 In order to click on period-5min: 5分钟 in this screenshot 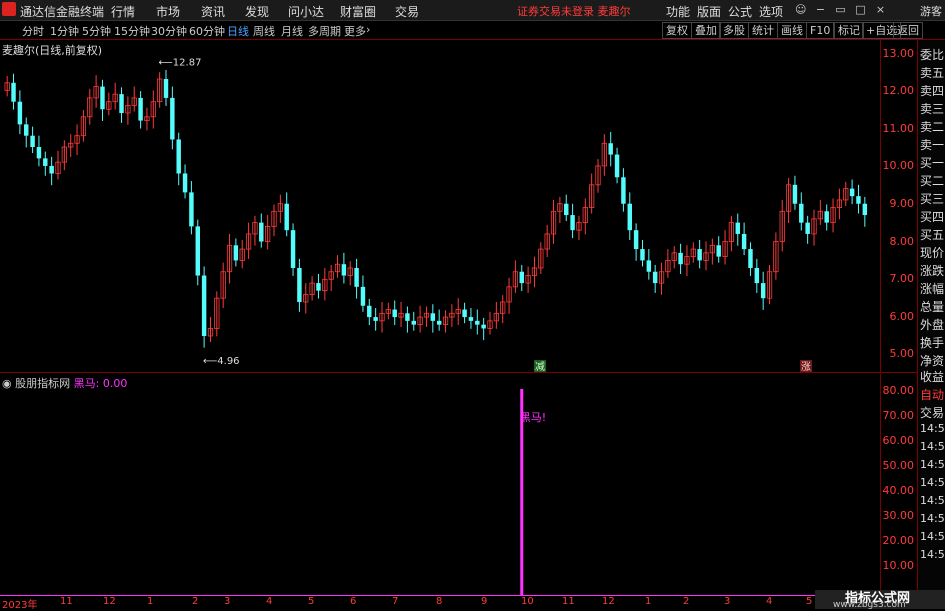, I will do `click(96, 31)`.